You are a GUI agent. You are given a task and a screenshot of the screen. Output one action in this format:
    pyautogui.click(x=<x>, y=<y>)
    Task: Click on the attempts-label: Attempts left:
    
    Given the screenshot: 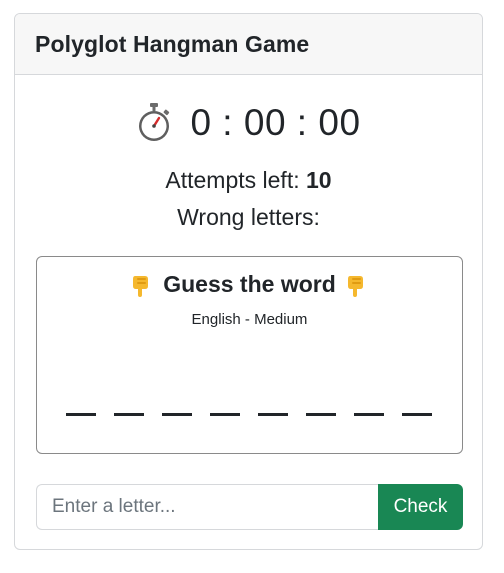 What is the action you would take?
    pyautogui.click(x=235, y=180)
    